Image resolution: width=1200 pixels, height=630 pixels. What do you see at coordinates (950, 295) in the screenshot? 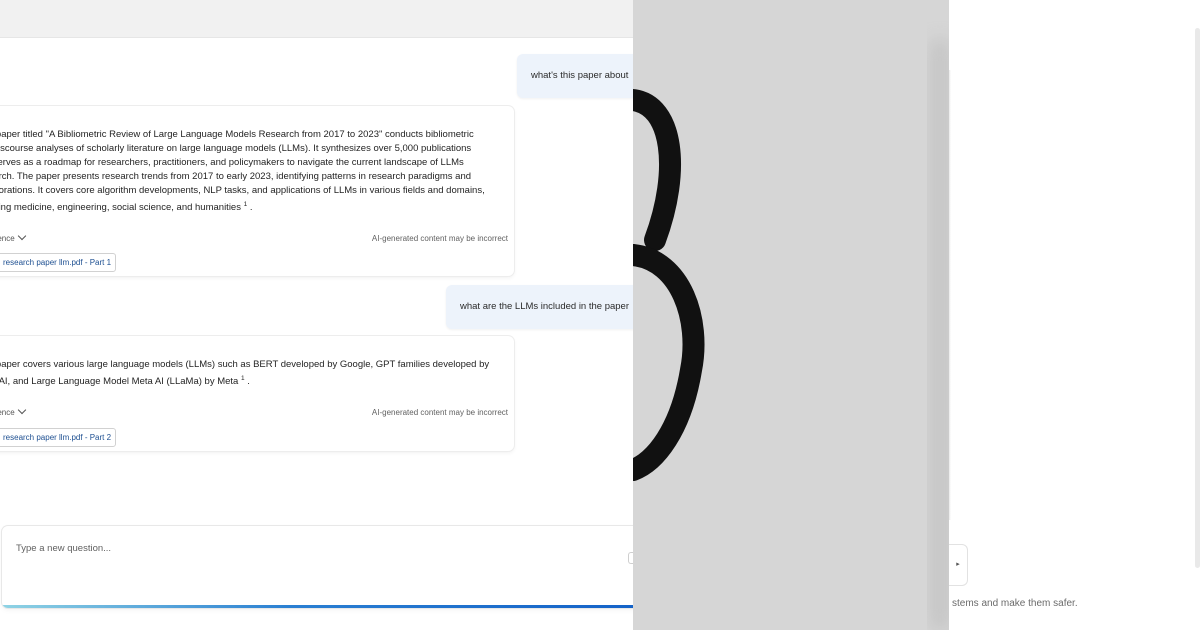
I see `panel-shadow` at bounding box center [950, 295].